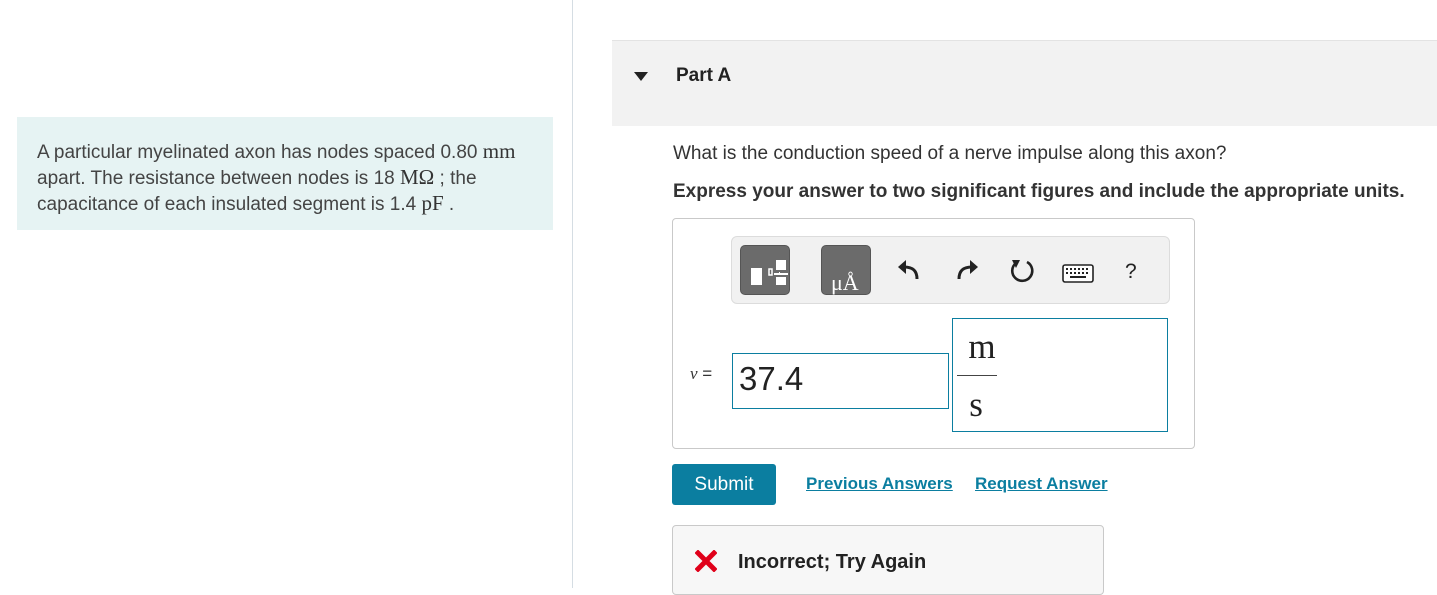  Describe the element at coordinates (724, 484) in the screenshot. I see `submit-button: Submit` at that location.